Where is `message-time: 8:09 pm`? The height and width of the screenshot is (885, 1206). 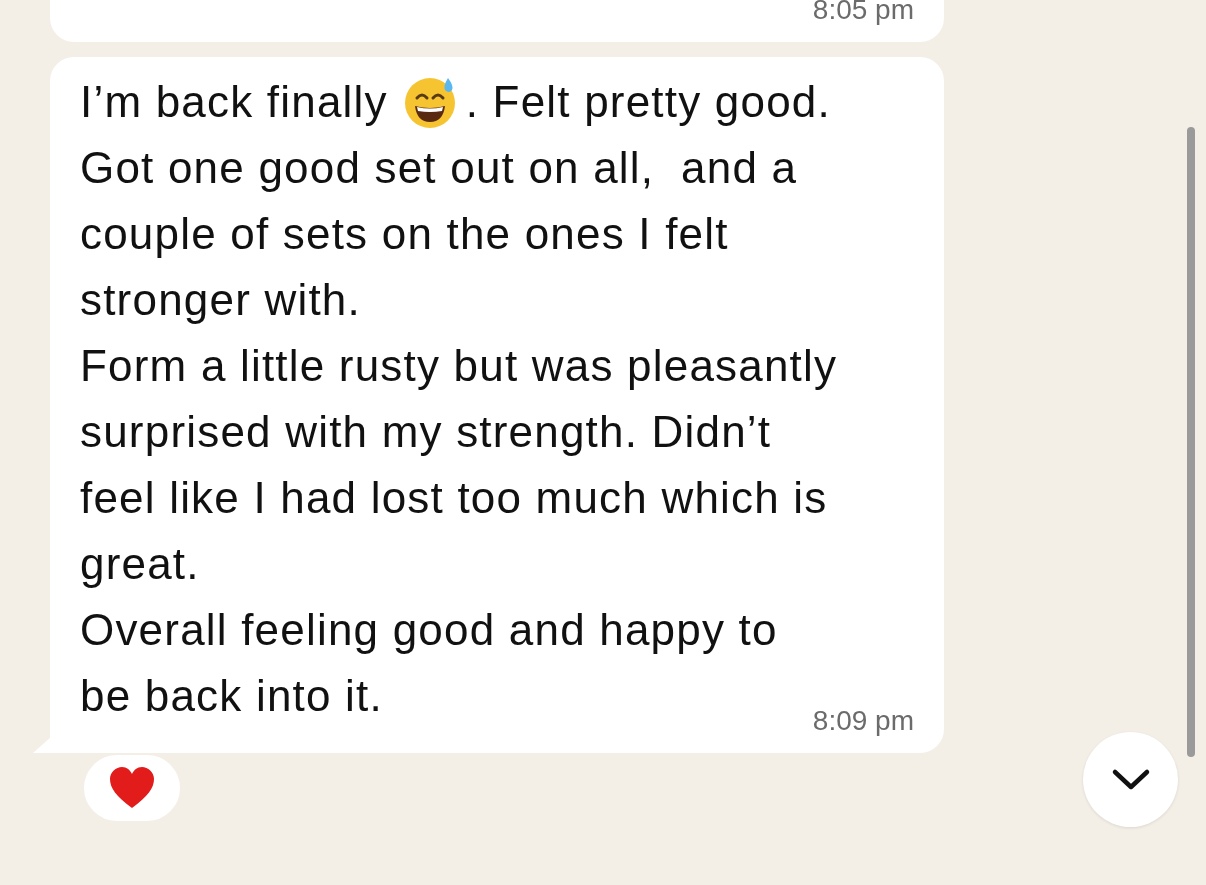 message-time: 8:09 pm is located at coordinates (863, 721).